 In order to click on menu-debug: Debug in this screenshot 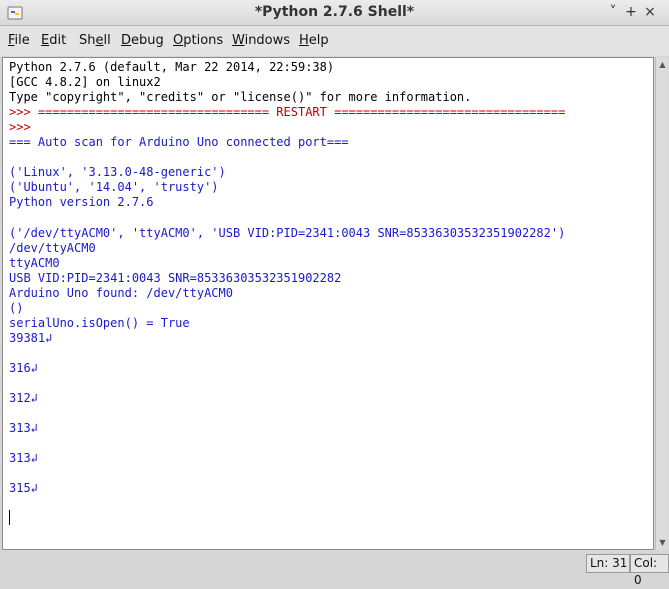, I will do `click(142, 40)`.